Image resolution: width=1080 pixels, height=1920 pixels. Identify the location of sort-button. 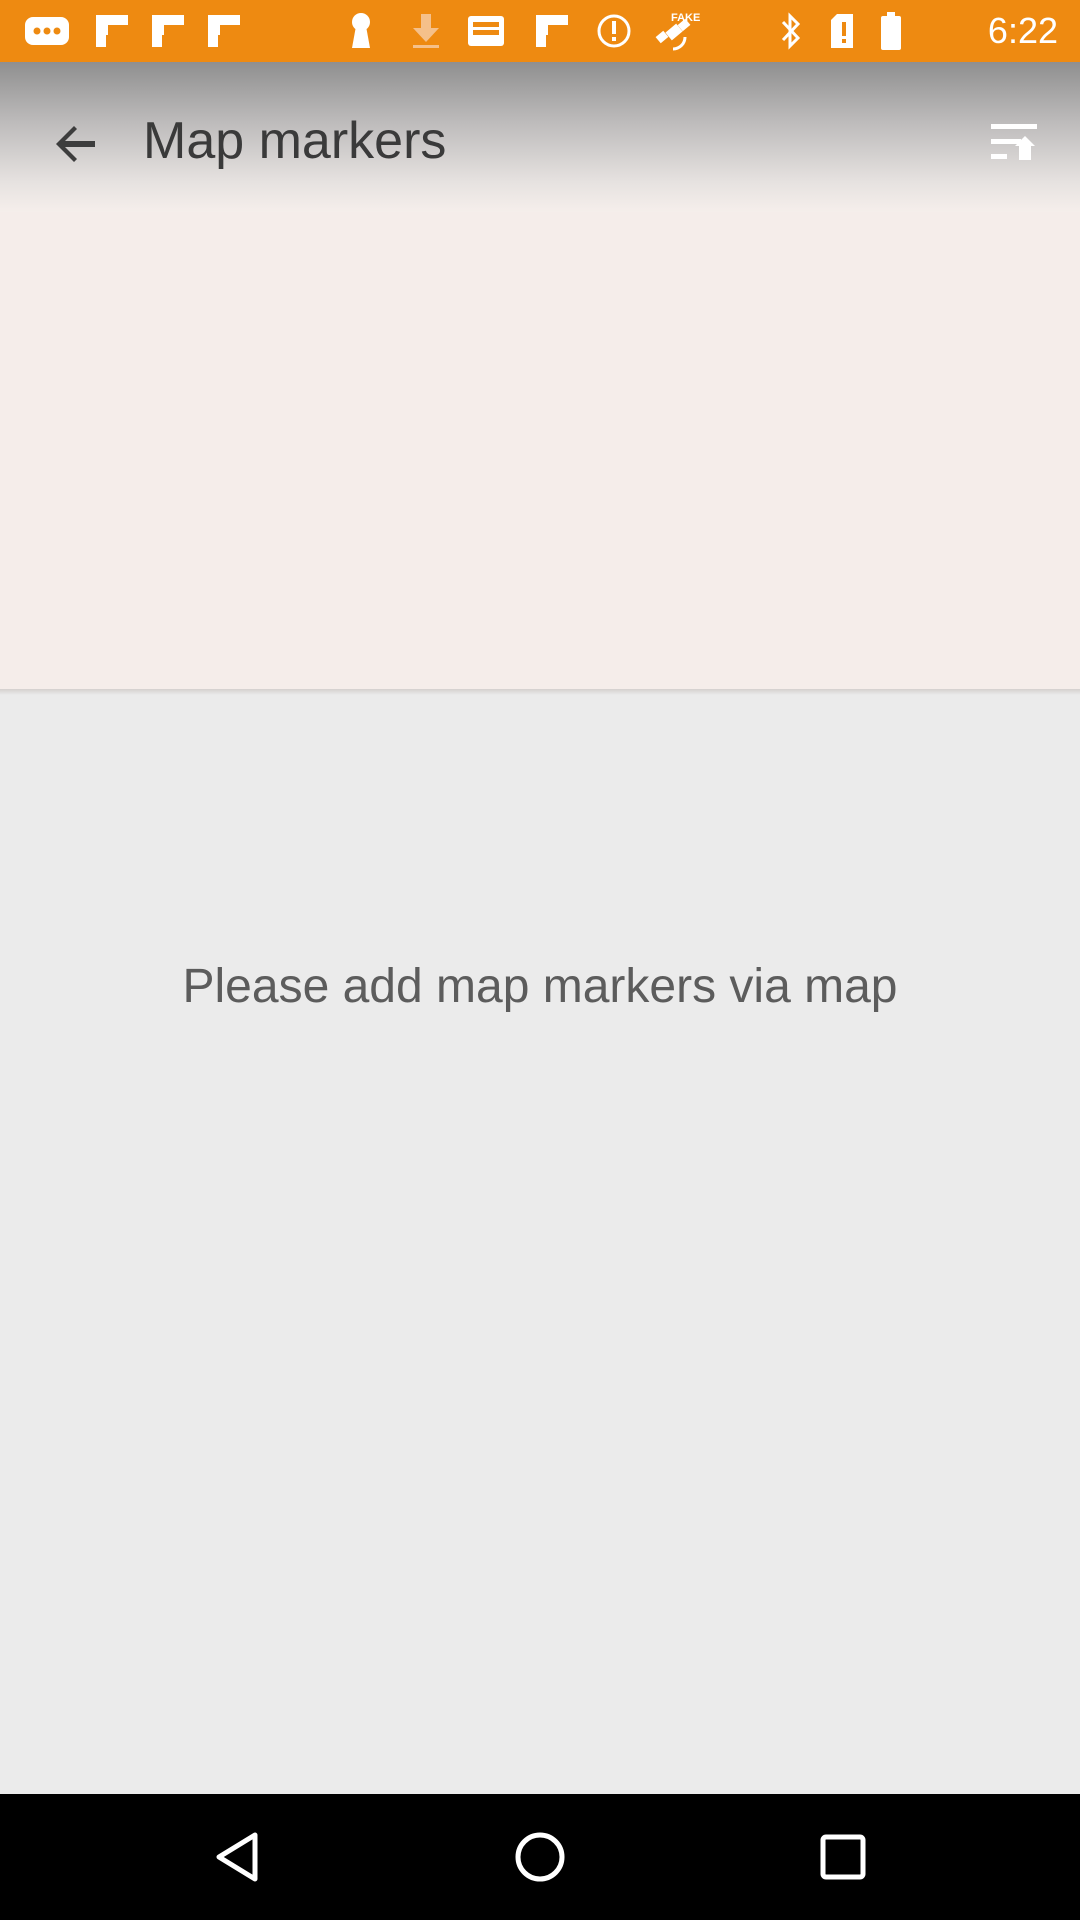
(1014, 142).